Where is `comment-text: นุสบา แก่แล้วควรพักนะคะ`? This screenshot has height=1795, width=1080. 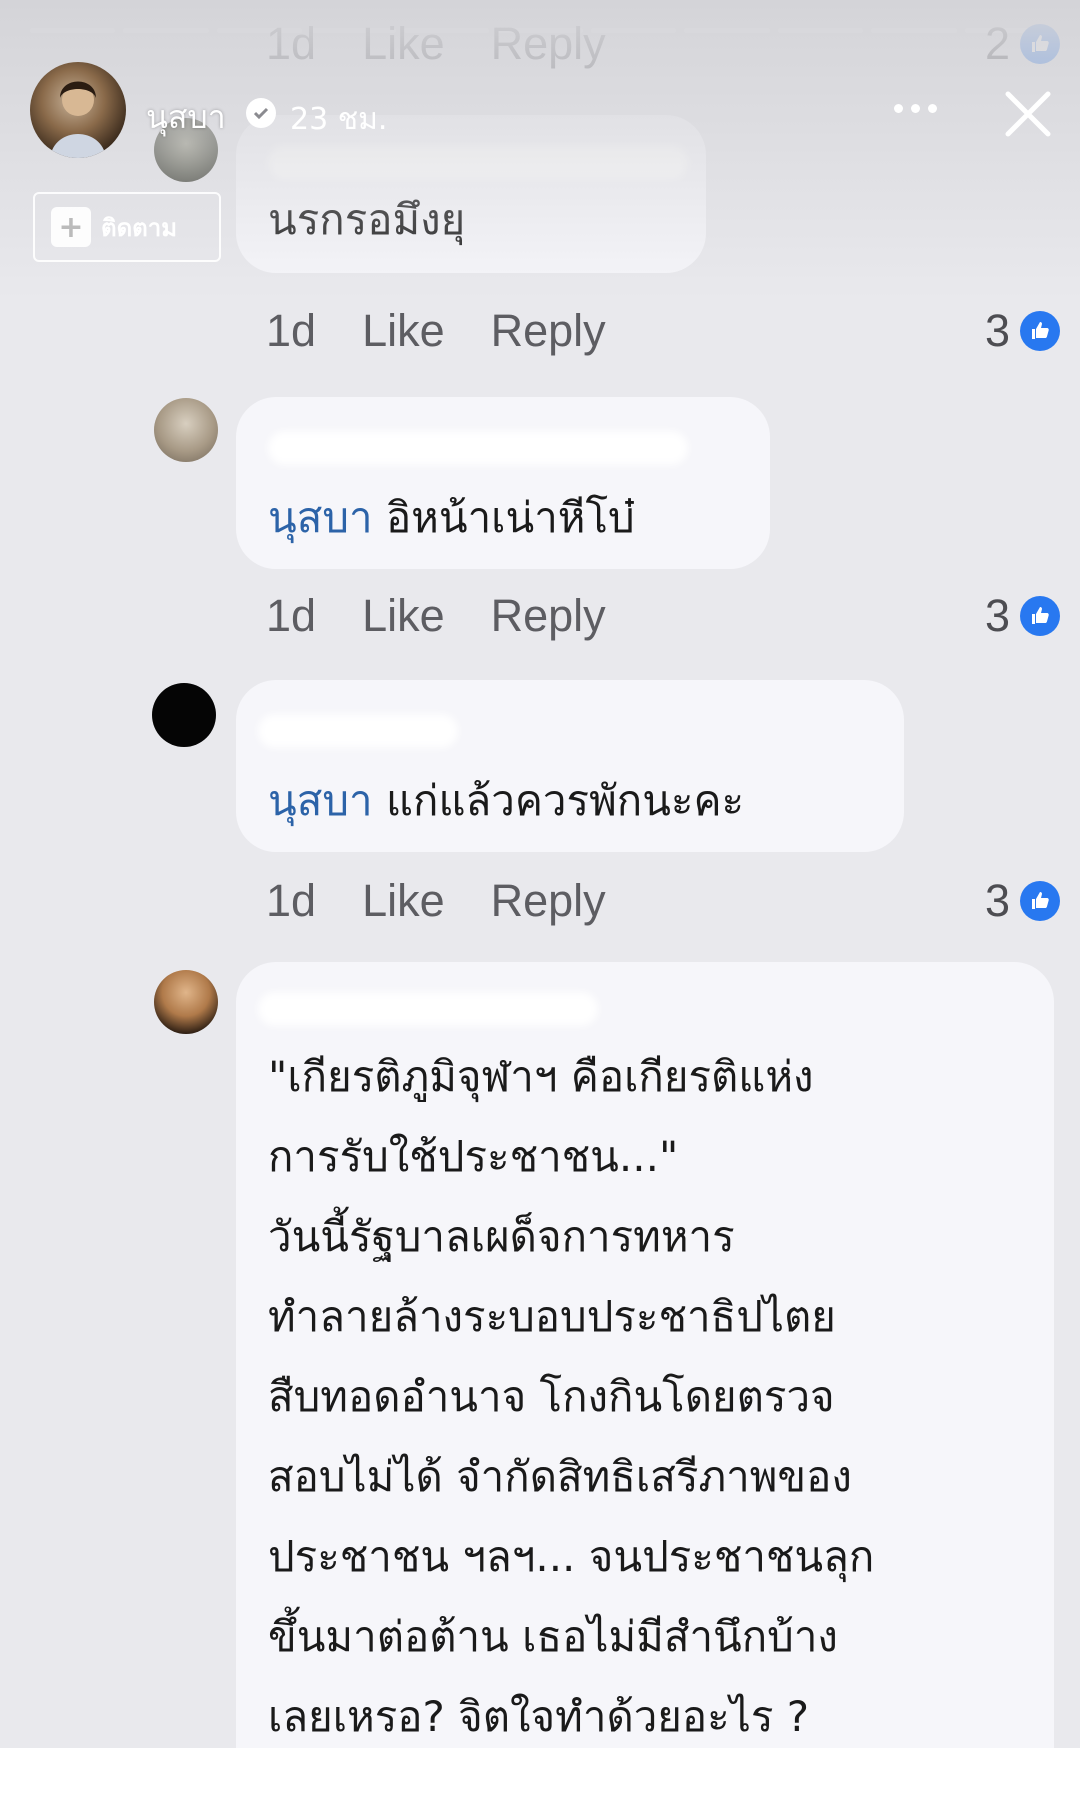 comment-text: นุสบา แก่แล้วควรพักนะคะ is located at coordinates (506, 801).